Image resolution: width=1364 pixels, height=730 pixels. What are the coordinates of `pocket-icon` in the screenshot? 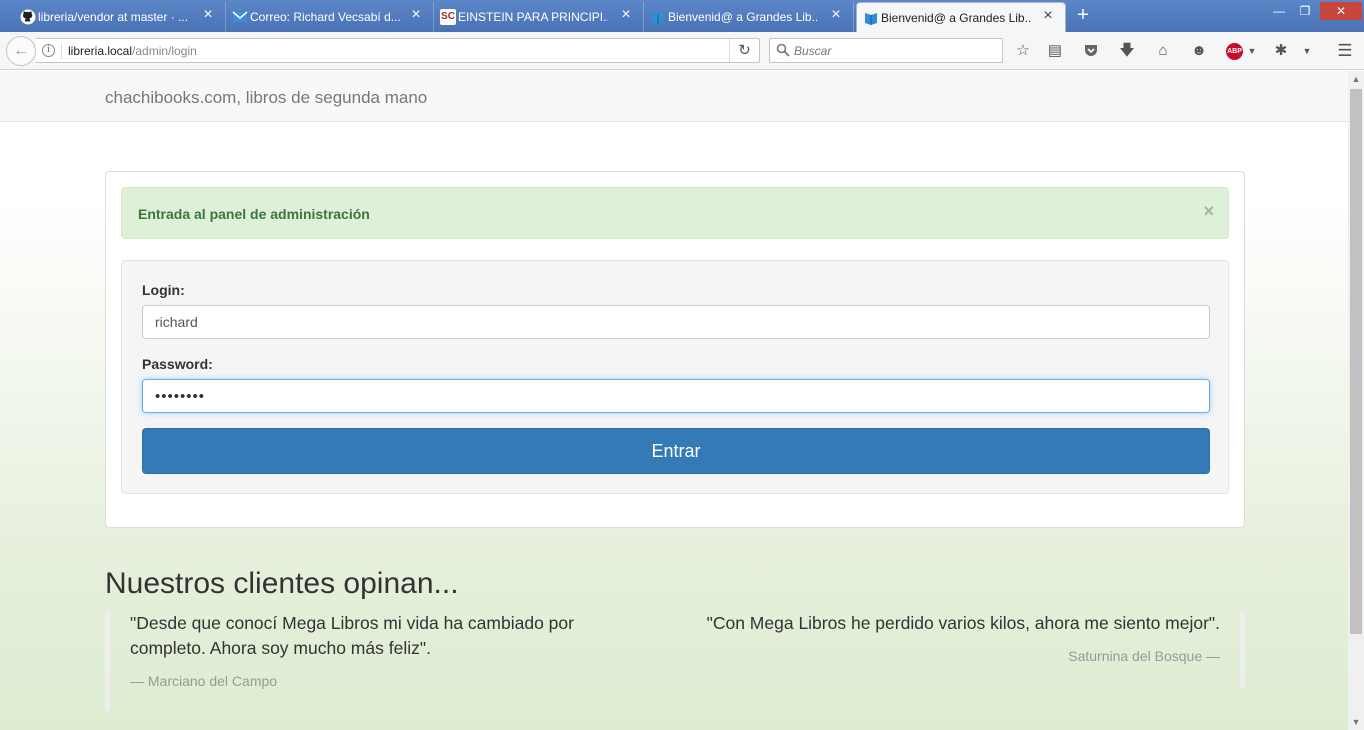 It's located at (1091, 51).